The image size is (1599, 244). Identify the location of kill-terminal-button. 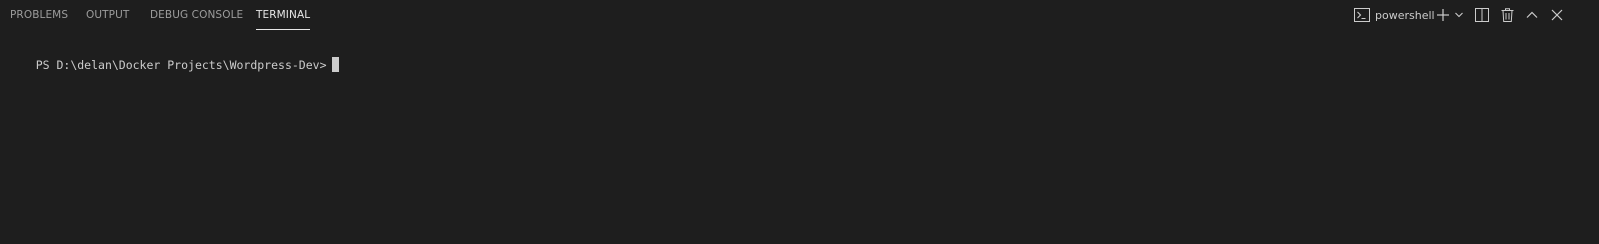
(1507, 15).